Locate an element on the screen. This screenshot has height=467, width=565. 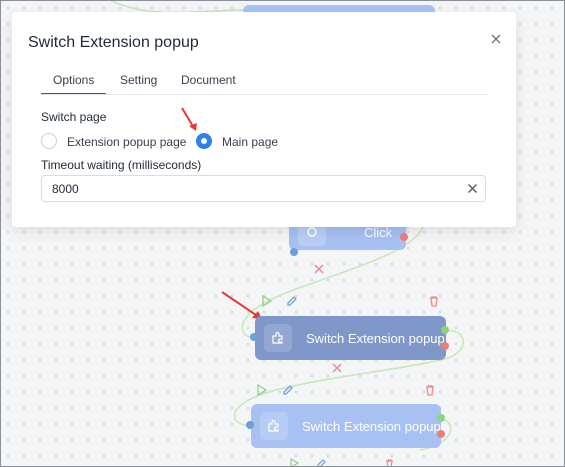
click-node-input-port is located at coordinates (294, 252).